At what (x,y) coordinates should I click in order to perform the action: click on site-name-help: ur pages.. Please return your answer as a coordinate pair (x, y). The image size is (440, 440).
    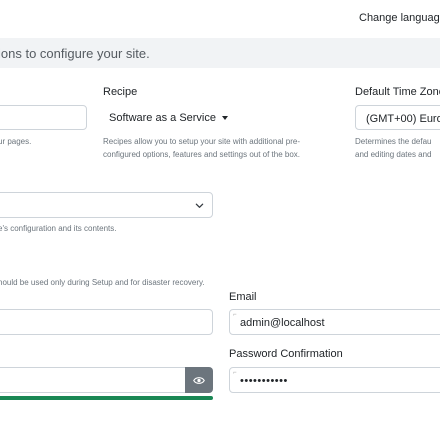
    Looking at the image, I should click on (16, 141).